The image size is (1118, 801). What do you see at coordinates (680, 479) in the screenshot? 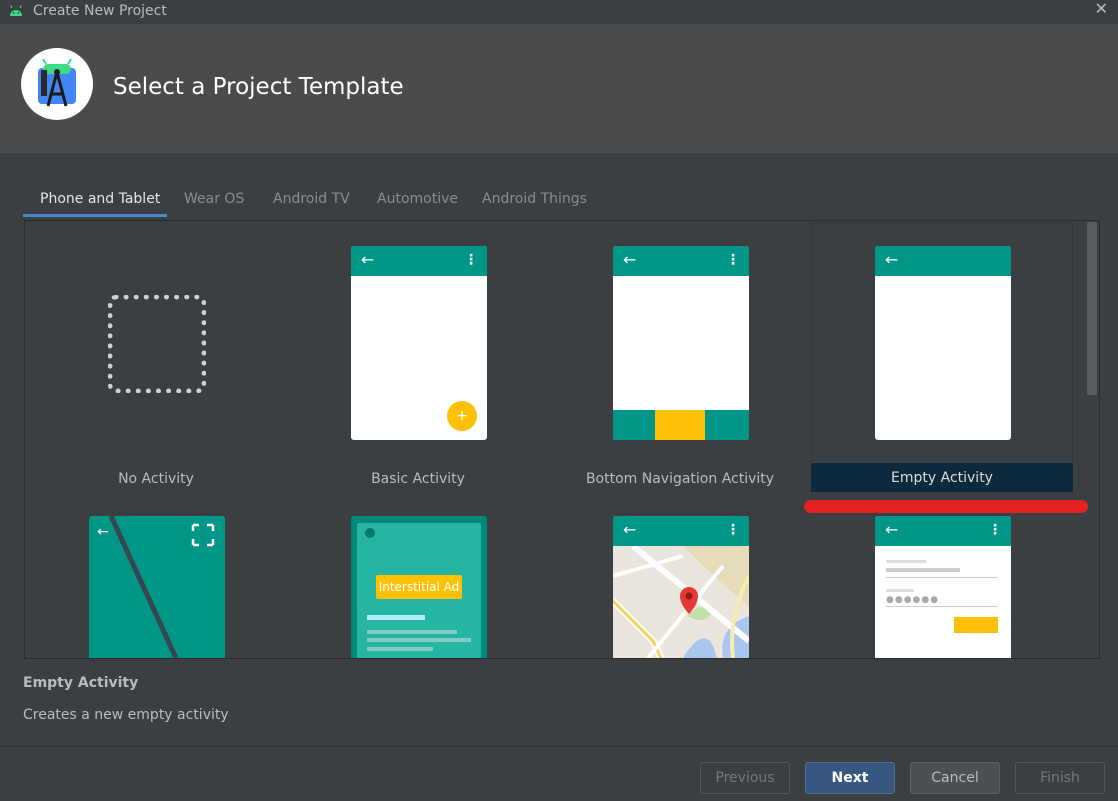
I see `template-label-bottom-navigation-activity: Bottom Navigation Activity` at bounding box center [680, 479].